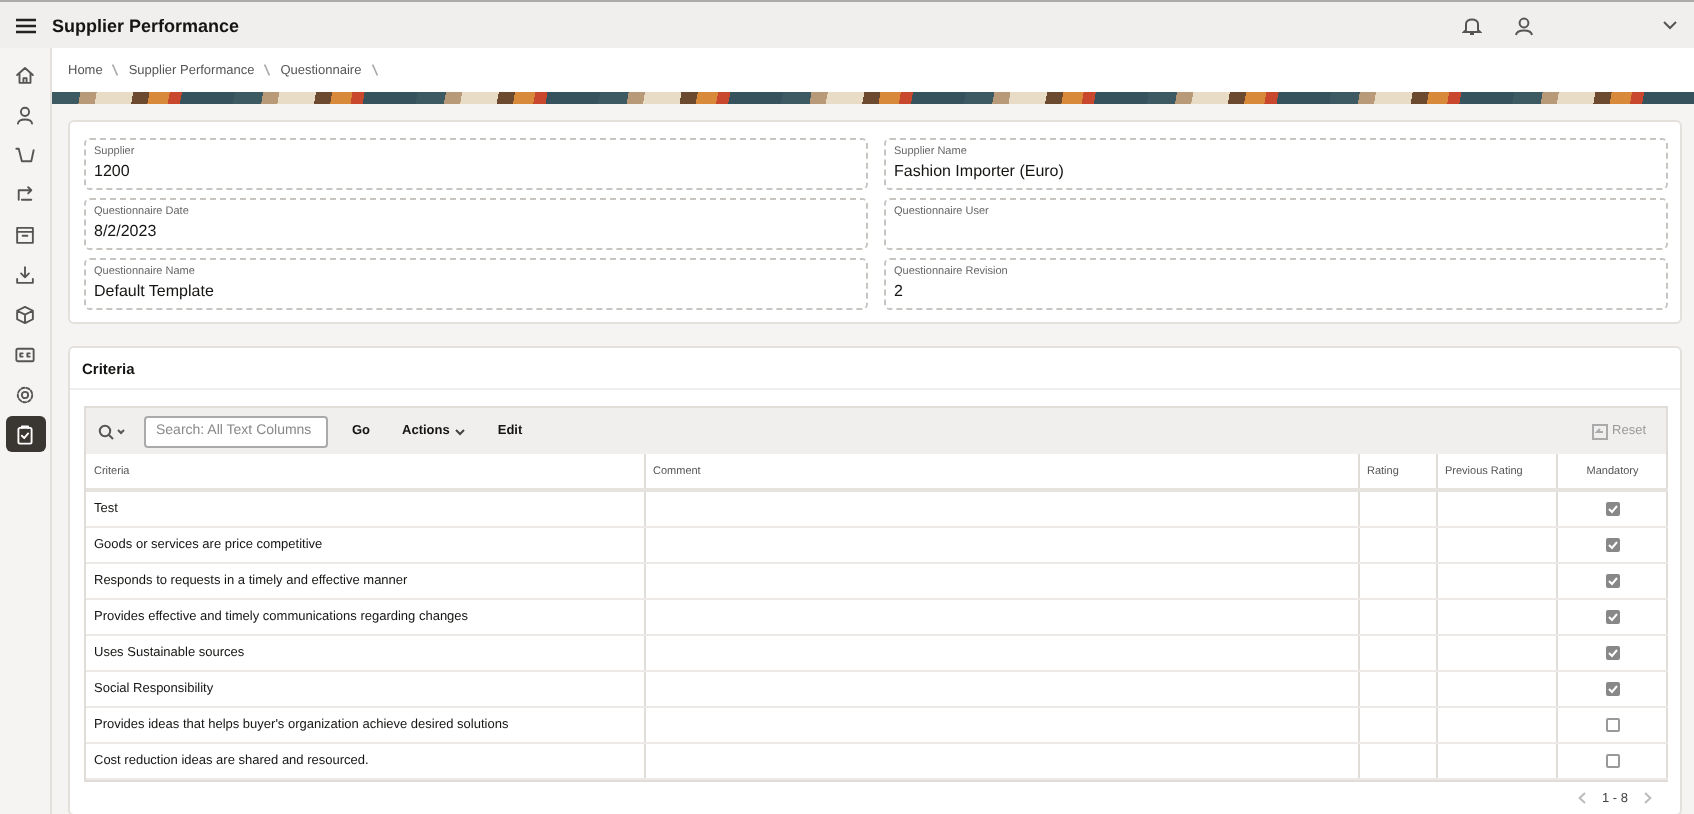 The width and height of the screenshot is (1694, 814). What do you see at coordinates (126, 231) in the screenshot?
I see `field-value: 8/2/2023` at bounding box center [126, 231].